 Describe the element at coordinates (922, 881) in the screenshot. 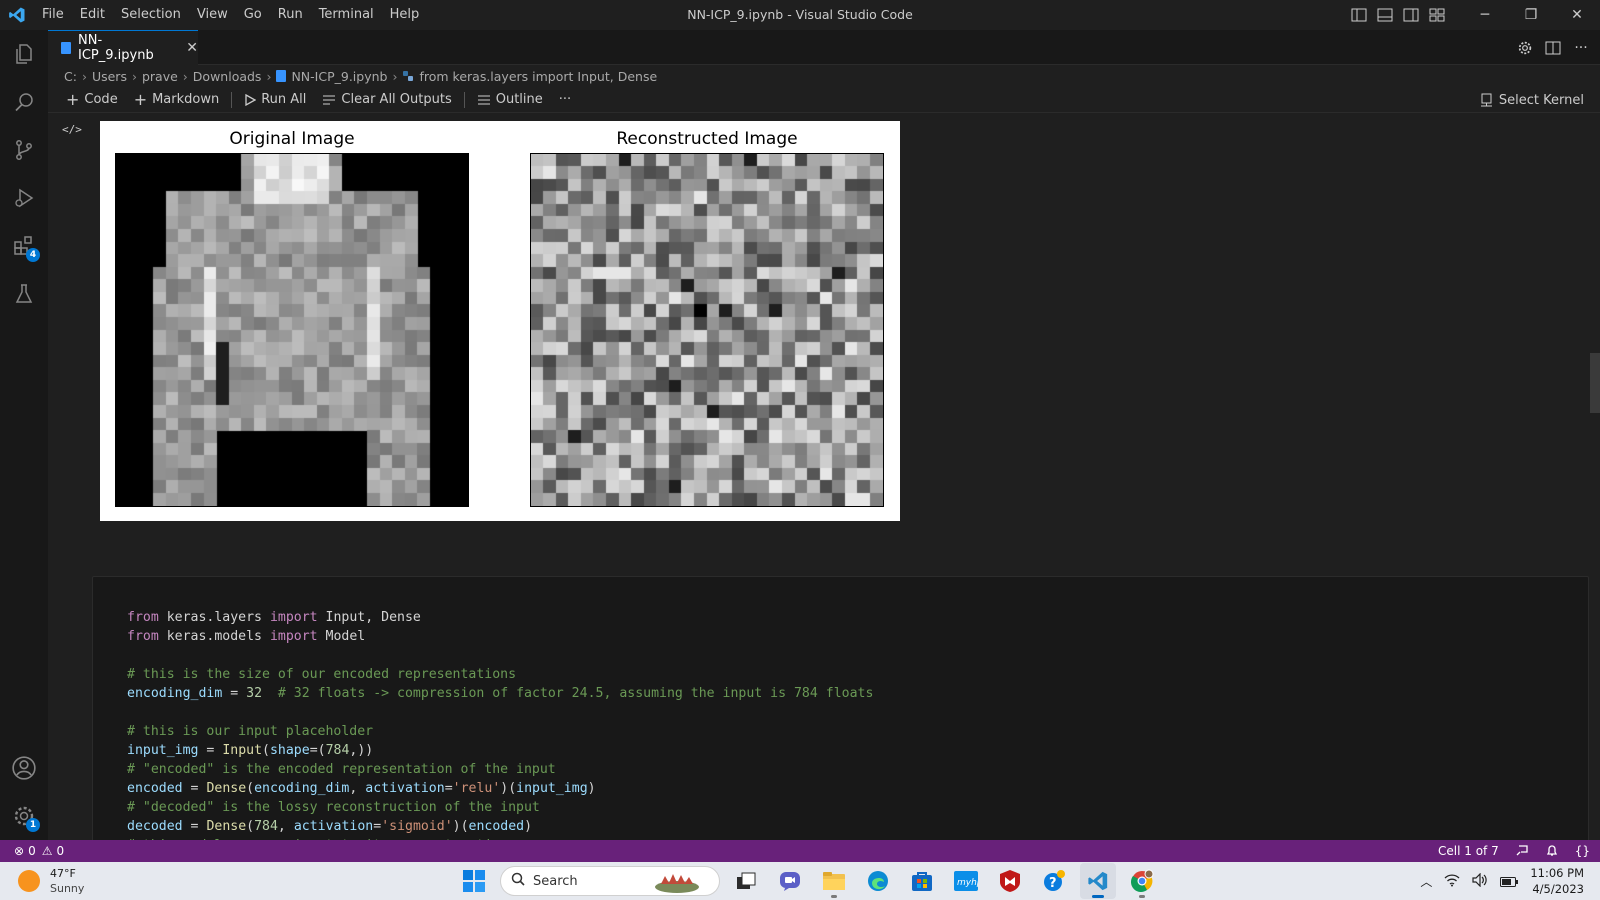

I see `microsoft-store-icon` at that location.